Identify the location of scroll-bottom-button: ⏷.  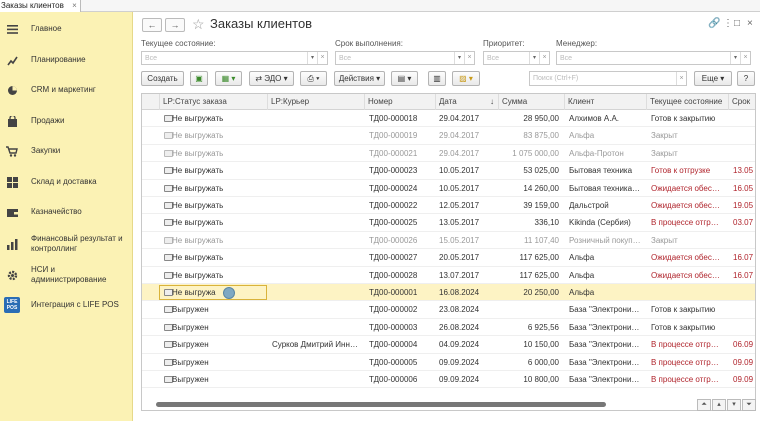
(749, 405).